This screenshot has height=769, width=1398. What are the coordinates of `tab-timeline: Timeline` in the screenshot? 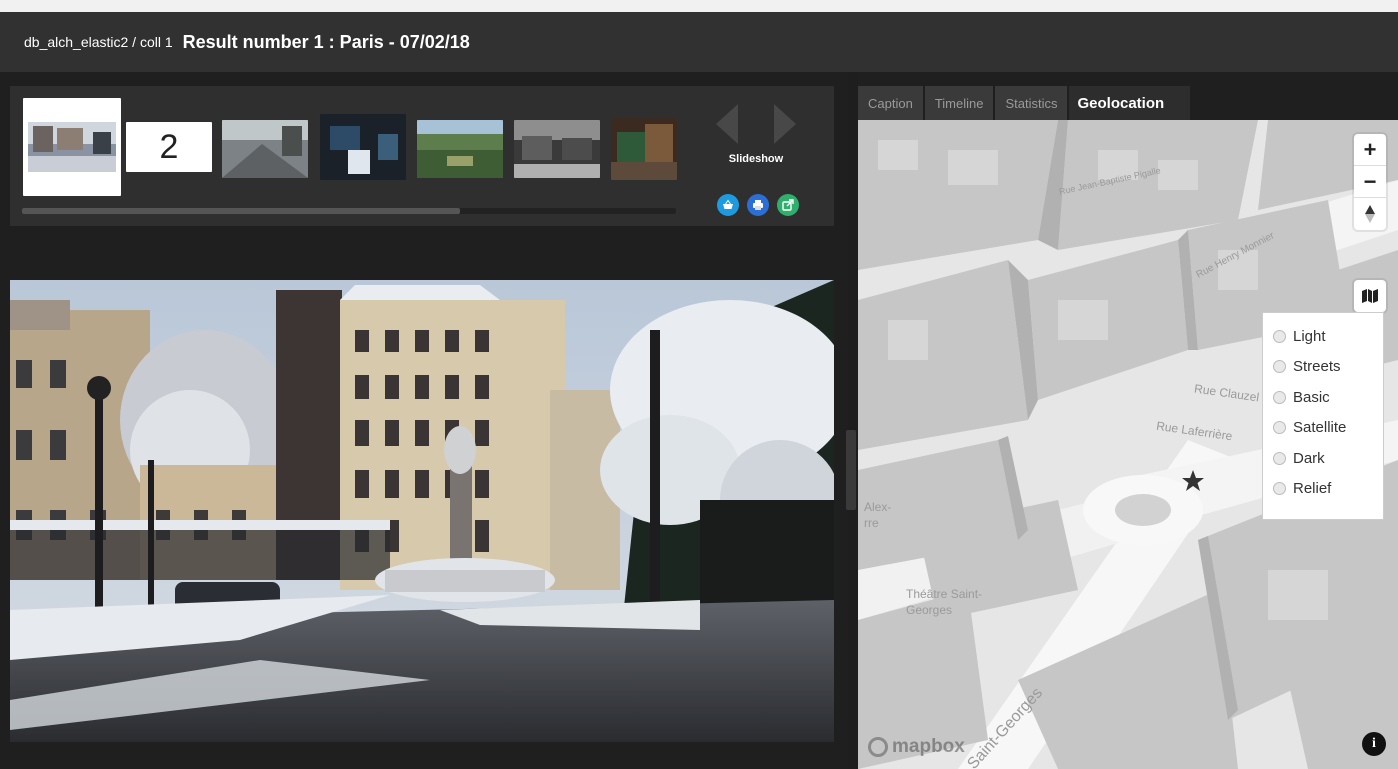 It's located at (959, 103).